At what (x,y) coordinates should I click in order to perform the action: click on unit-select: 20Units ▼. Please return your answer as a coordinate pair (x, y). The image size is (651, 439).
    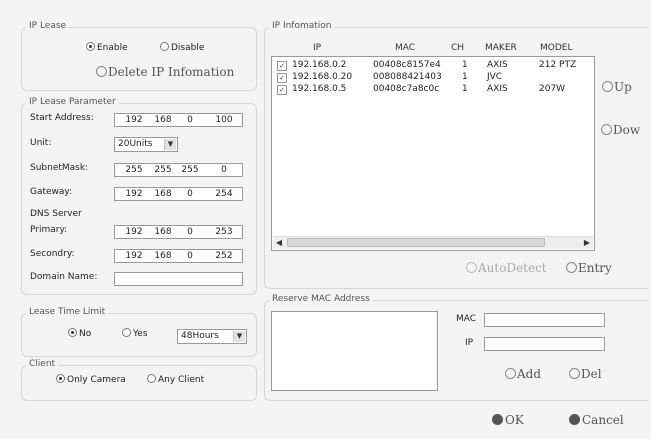
    Looking at the image, I should click on (146, 144).